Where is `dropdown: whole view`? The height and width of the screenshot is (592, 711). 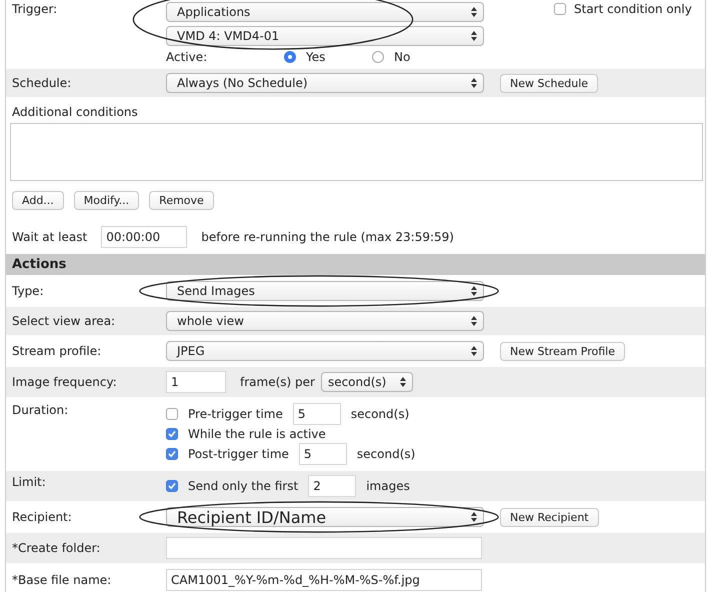
dropdown: whole view is located at coordinates (325, 321).